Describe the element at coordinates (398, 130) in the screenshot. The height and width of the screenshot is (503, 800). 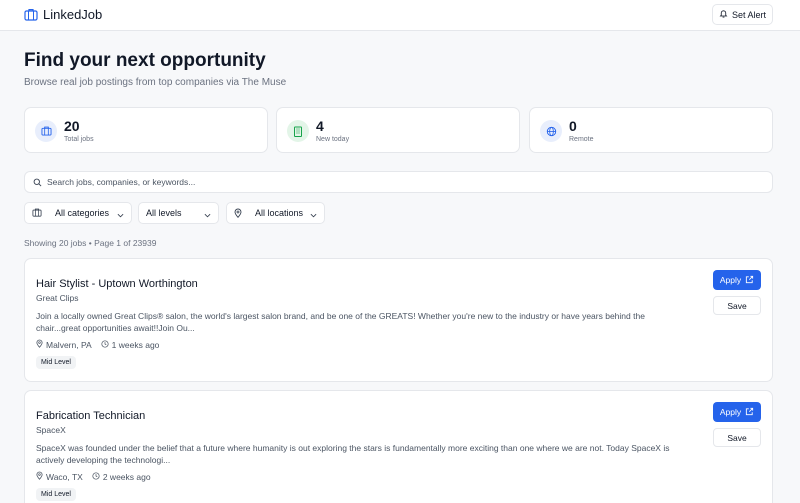
I see `stat-card-new-today: 4 New today` at that location.